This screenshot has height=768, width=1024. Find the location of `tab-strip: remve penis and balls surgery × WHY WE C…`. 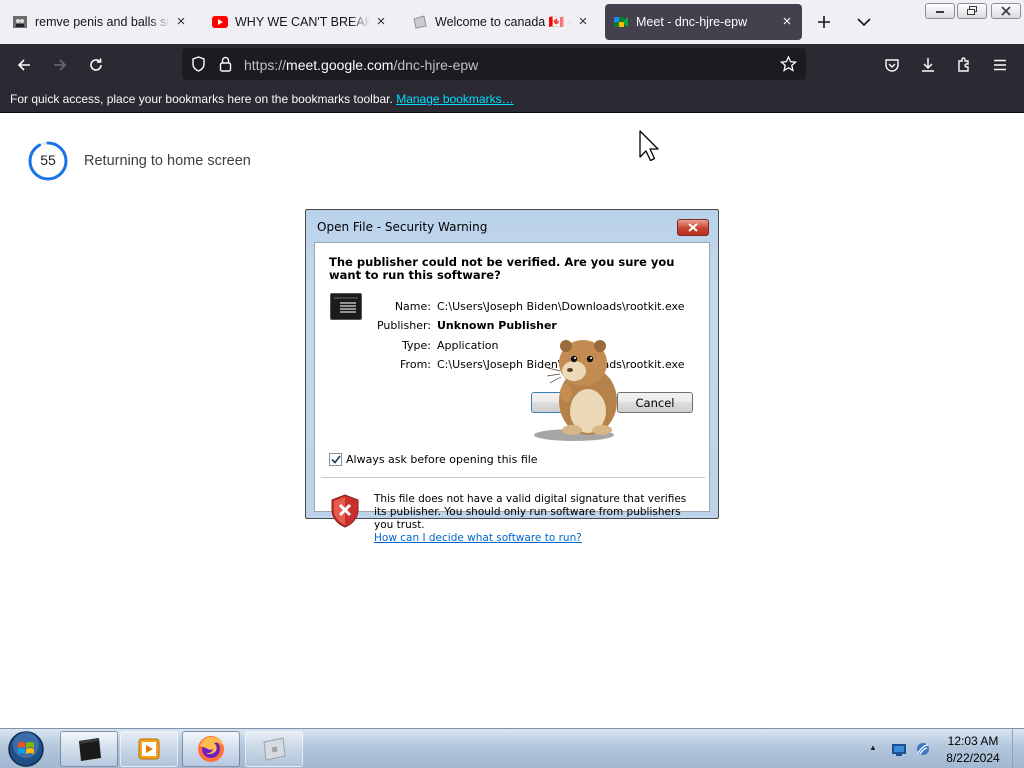

tab-strip: remve penis and balls surgery × WHY WE C… is located at coordinates (512, 22).